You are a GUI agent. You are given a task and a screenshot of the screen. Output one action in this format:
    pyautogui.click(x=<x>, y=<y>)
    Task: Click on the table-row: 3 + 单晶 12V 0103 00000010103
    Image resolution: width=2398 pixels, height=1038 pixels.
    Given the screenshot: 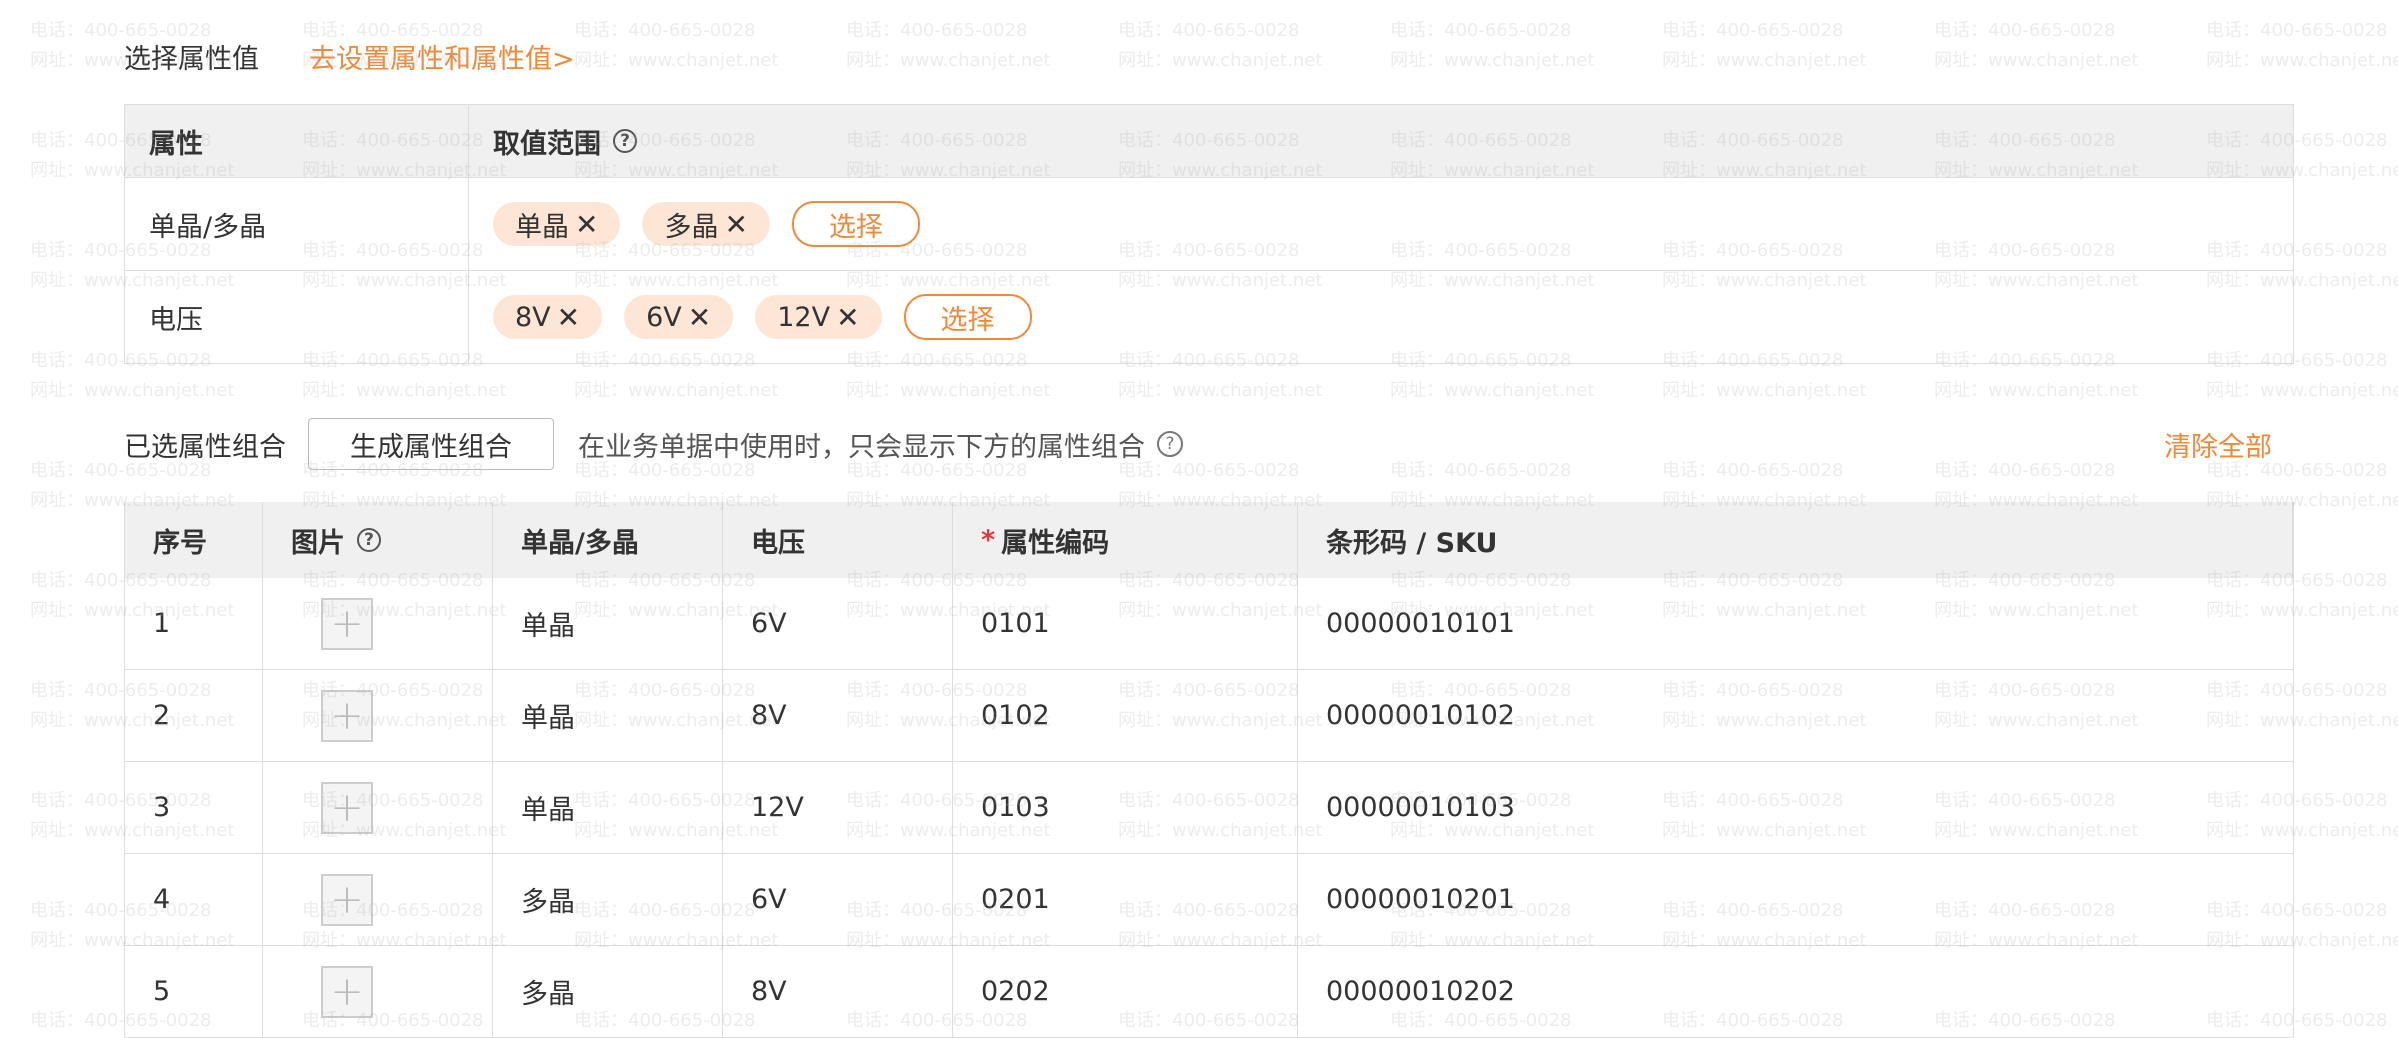 What is the action you would take?
    pyautogui.click(x=1209, y=808)
    